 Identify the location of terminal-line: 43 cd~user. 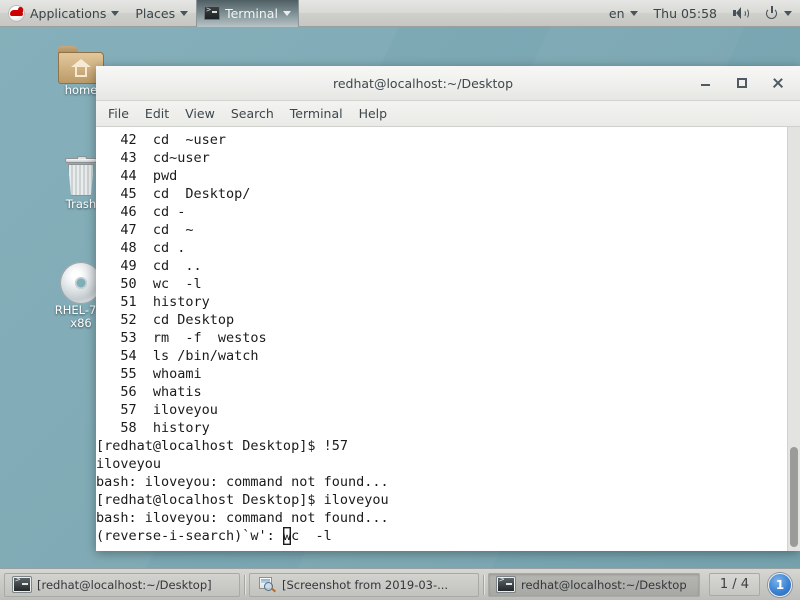
(153, 158).